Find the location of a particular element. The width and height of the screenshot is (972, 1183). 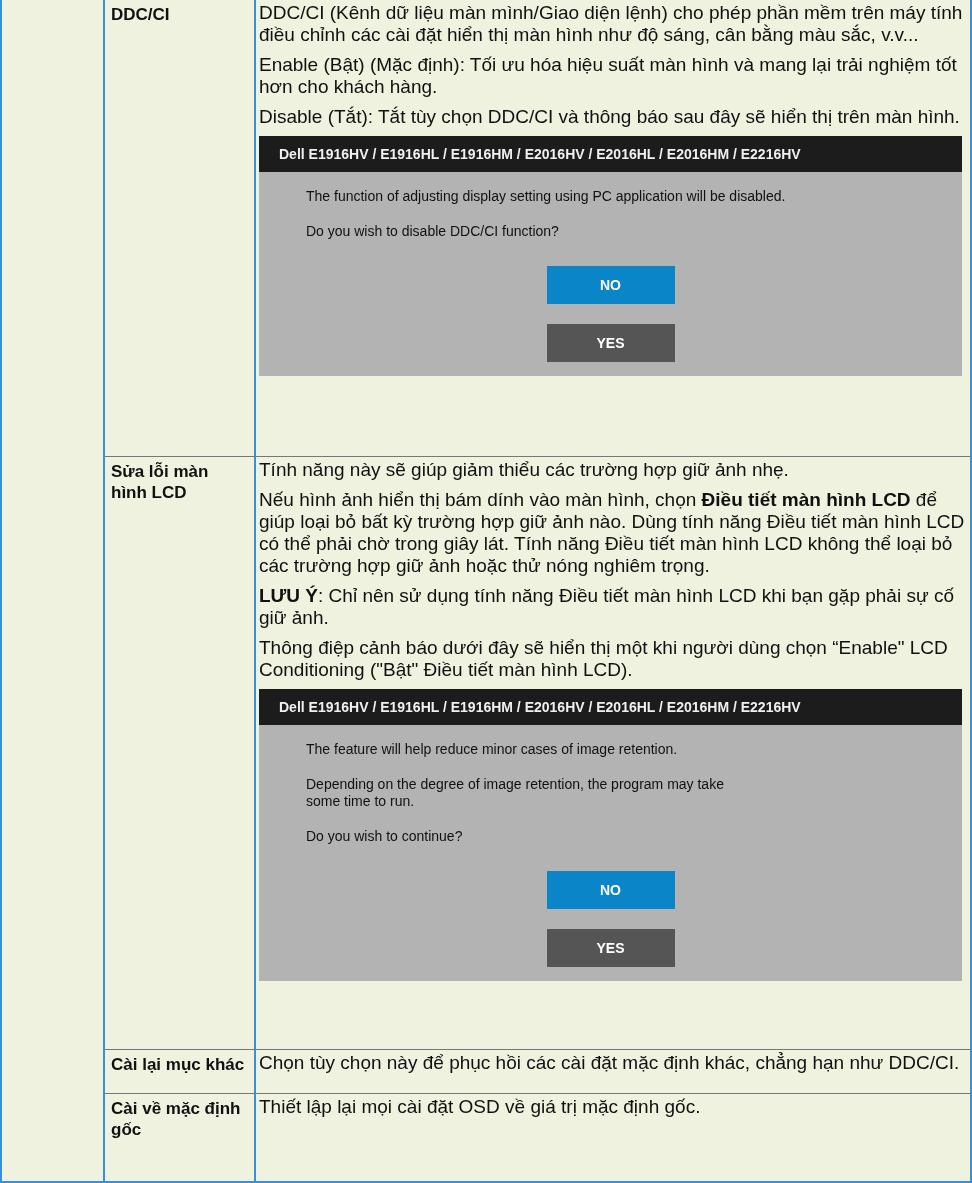

description-text: Chọn tùy chọn này để phục hồi các cài đặt mặc định khác, chẳng hạn như DDC/CI. is located at coordinates (610, 1063).